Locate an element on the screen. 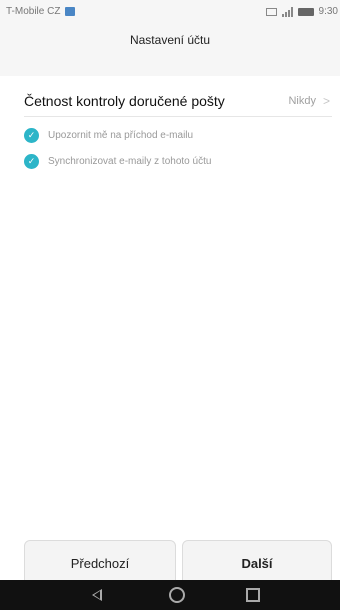  status-right: 9:30 is located at coordinates (301, 11).